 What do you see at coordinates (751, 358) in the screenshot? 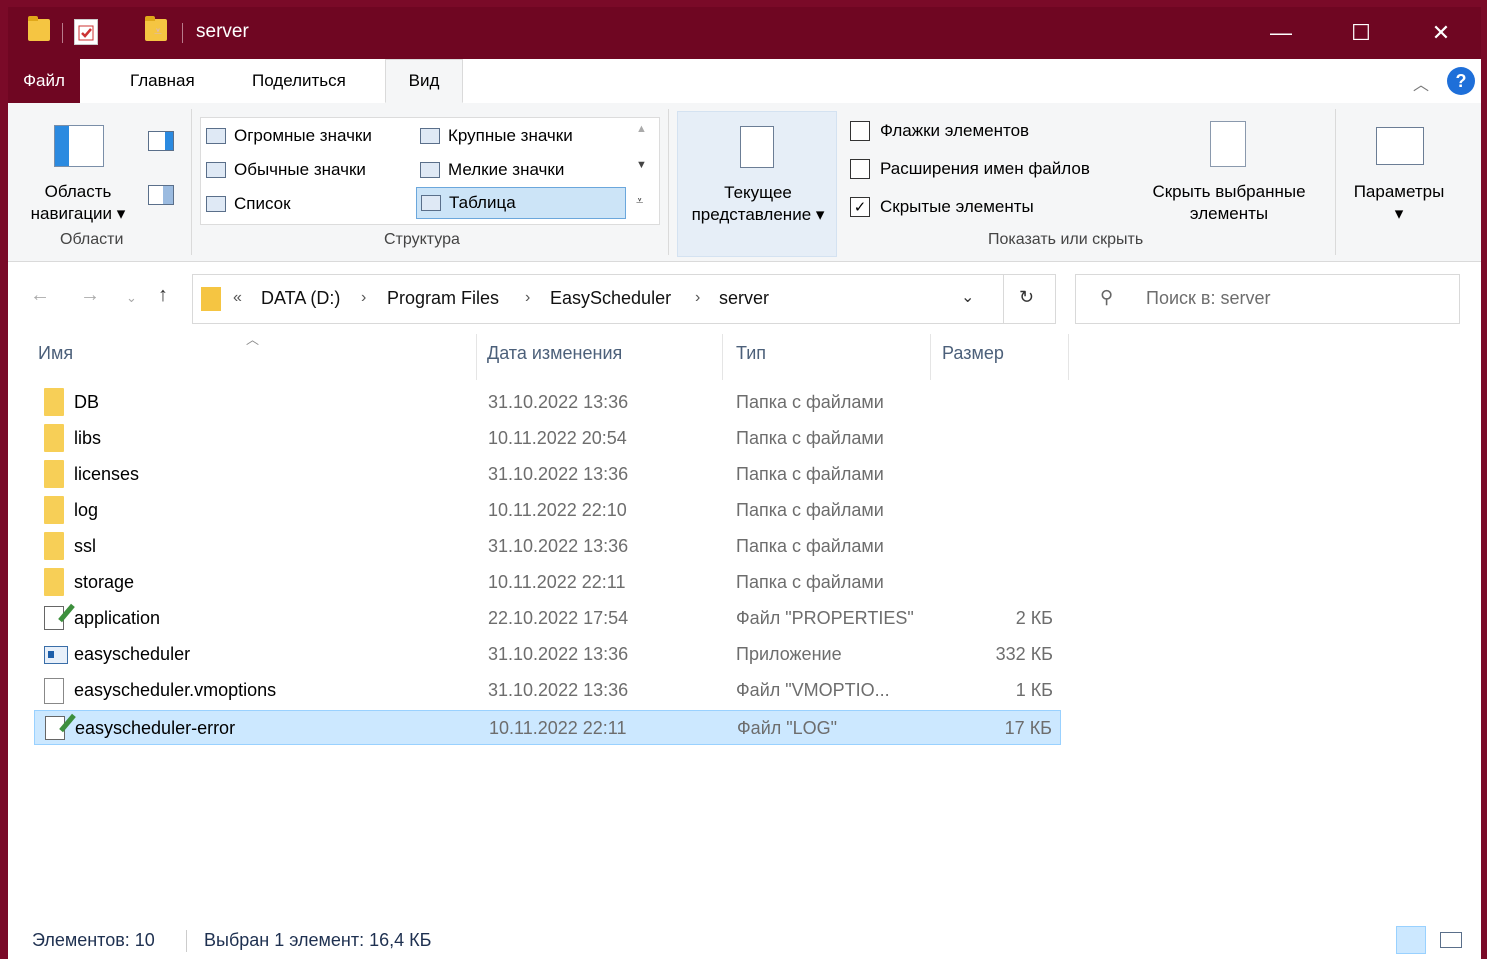
I see `column-type: Тип` at bounding box center [751, 358].